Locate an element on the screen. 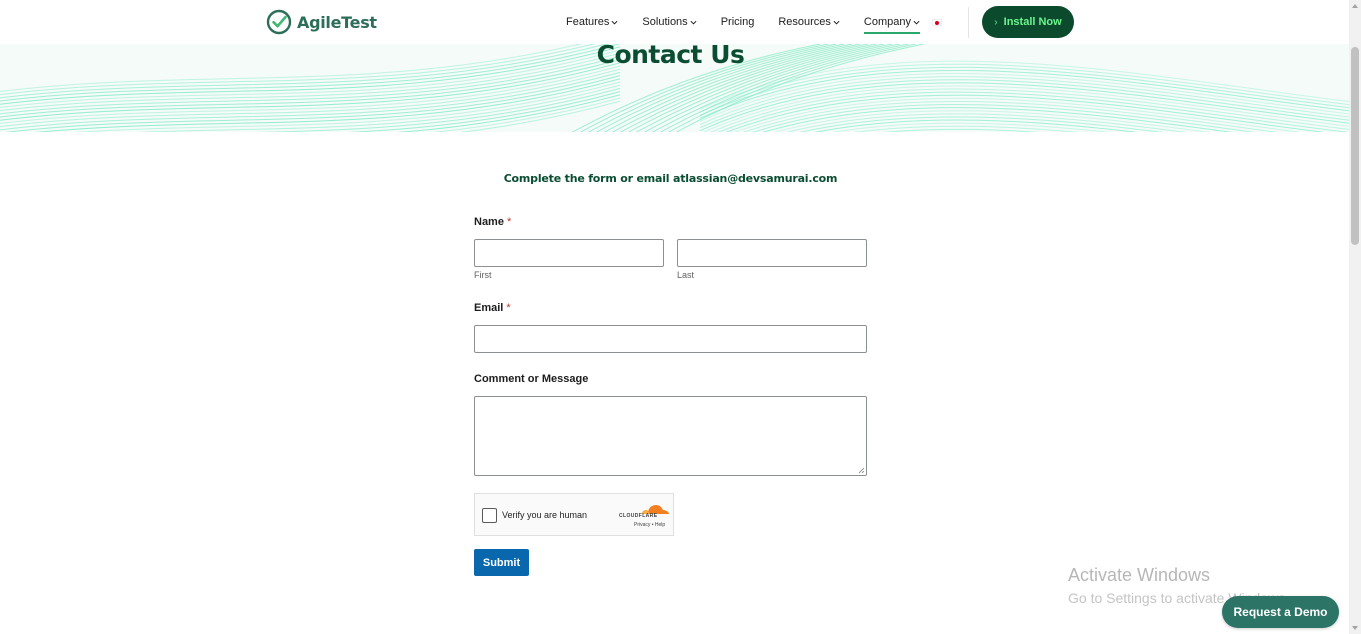 Image resolution: width=1361 pixels, height=634 pixels. email-input is located at coordinates (670, 339).